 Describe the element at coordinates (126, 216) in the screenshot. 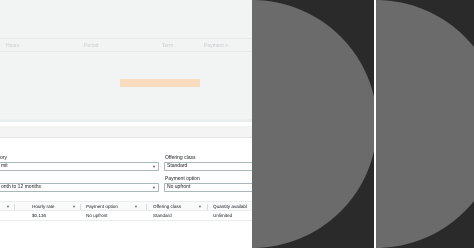

I see `table-row: $0.136 No upfront Standard Unlimited` at that location.